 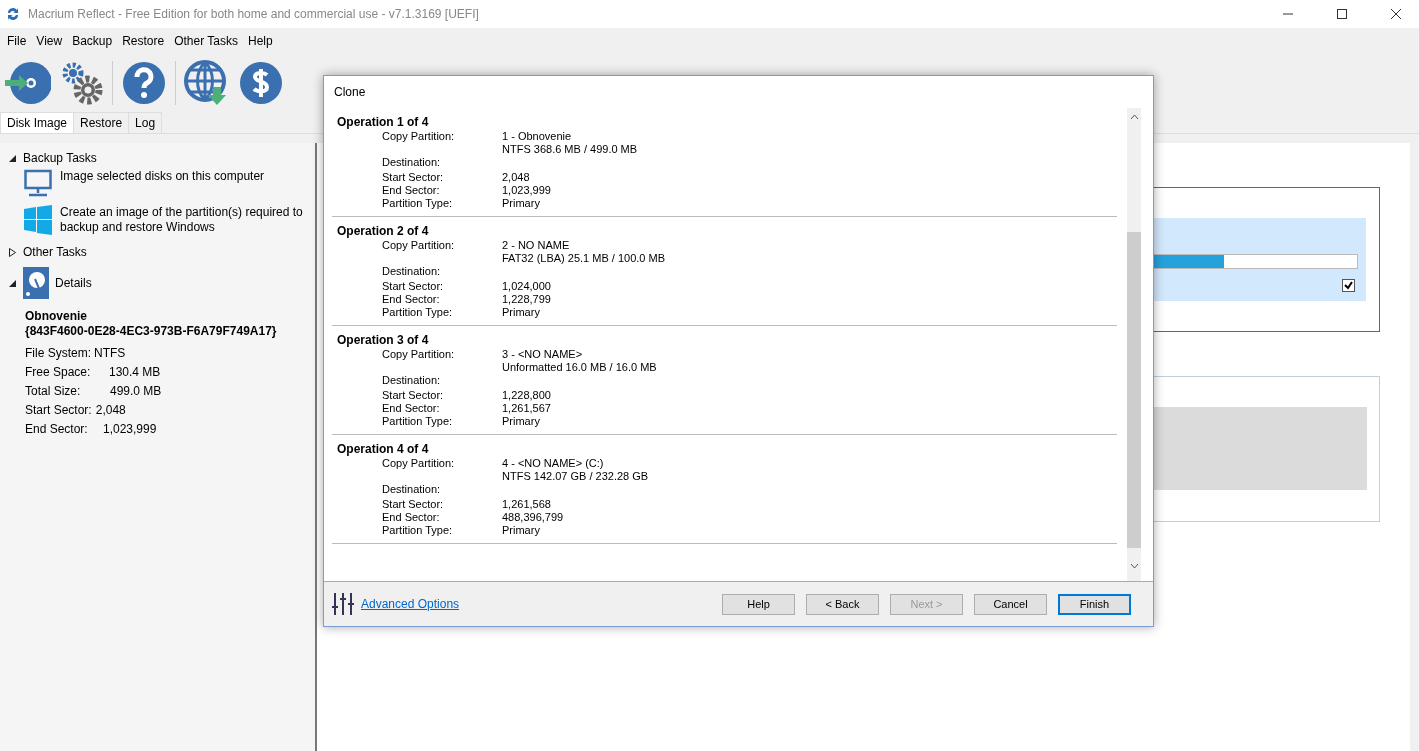 I want to click on collapsed-arrow-icon, so click(x=12, y=252).